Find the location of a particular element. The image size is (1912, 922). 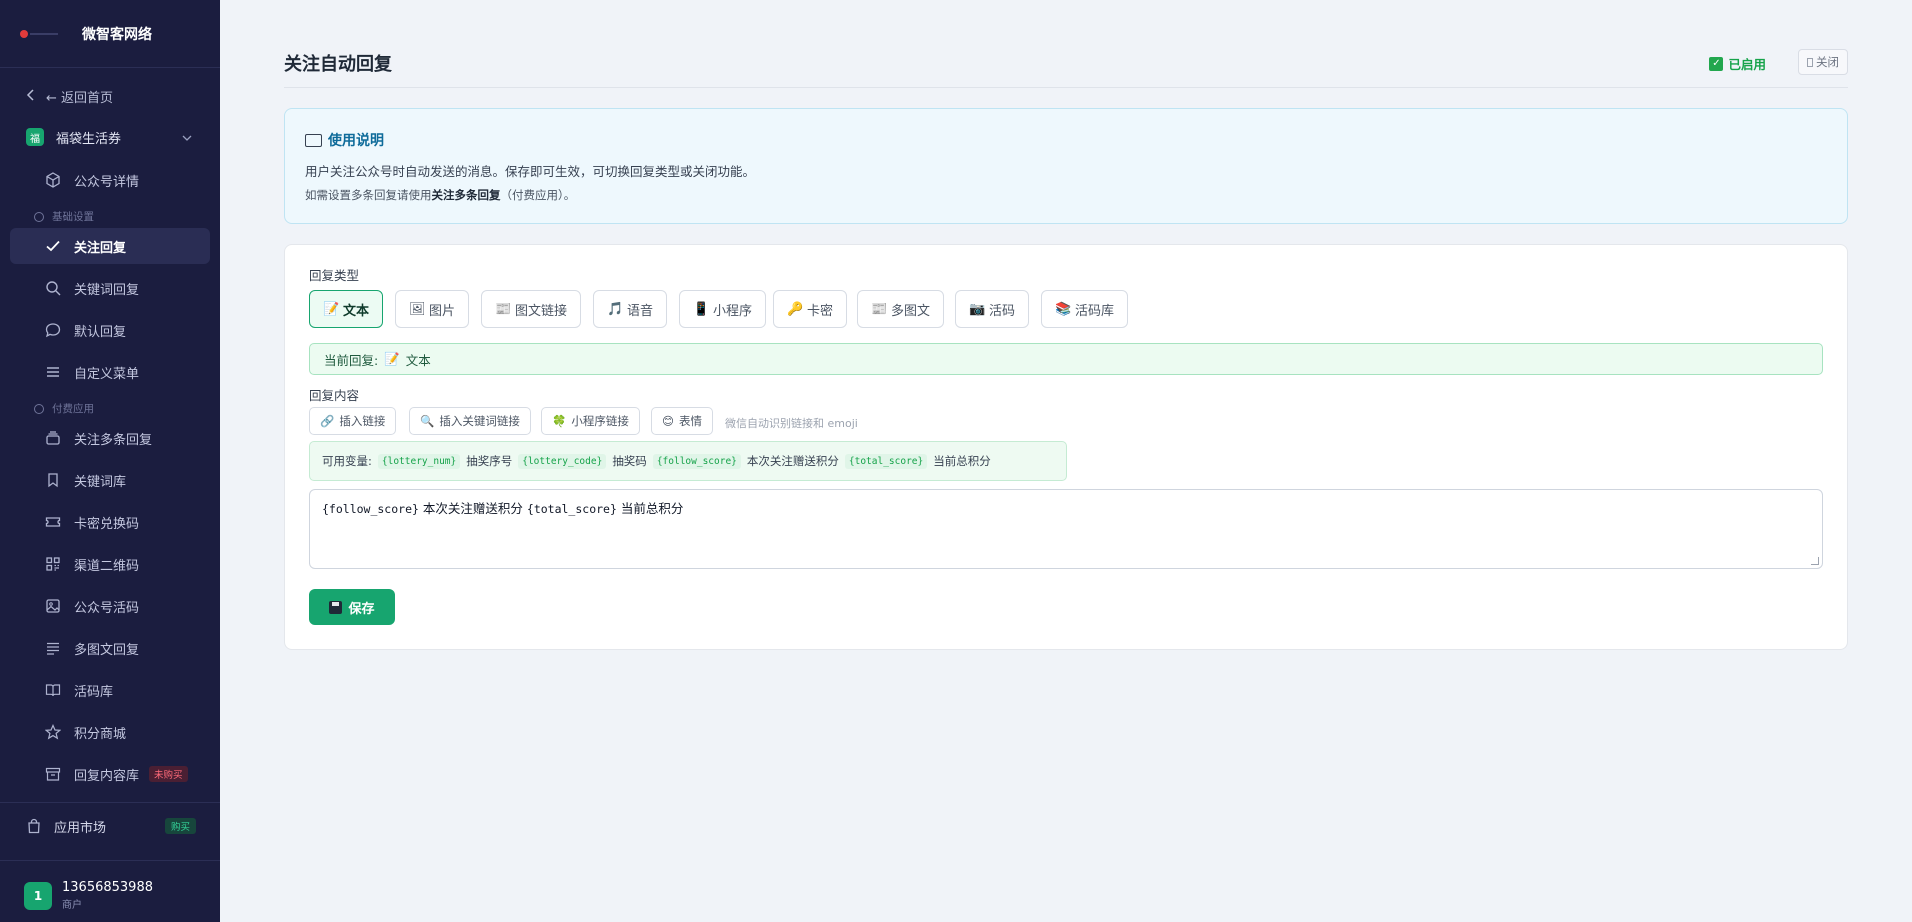

list-icon is located at coordinates (53, 648).